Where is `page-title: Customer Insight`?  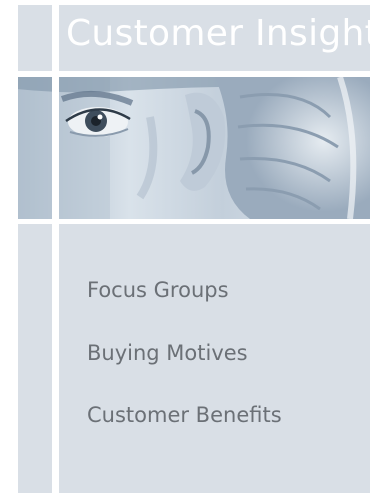
page-title: Customer Insight is located at coordinates (218, 33).